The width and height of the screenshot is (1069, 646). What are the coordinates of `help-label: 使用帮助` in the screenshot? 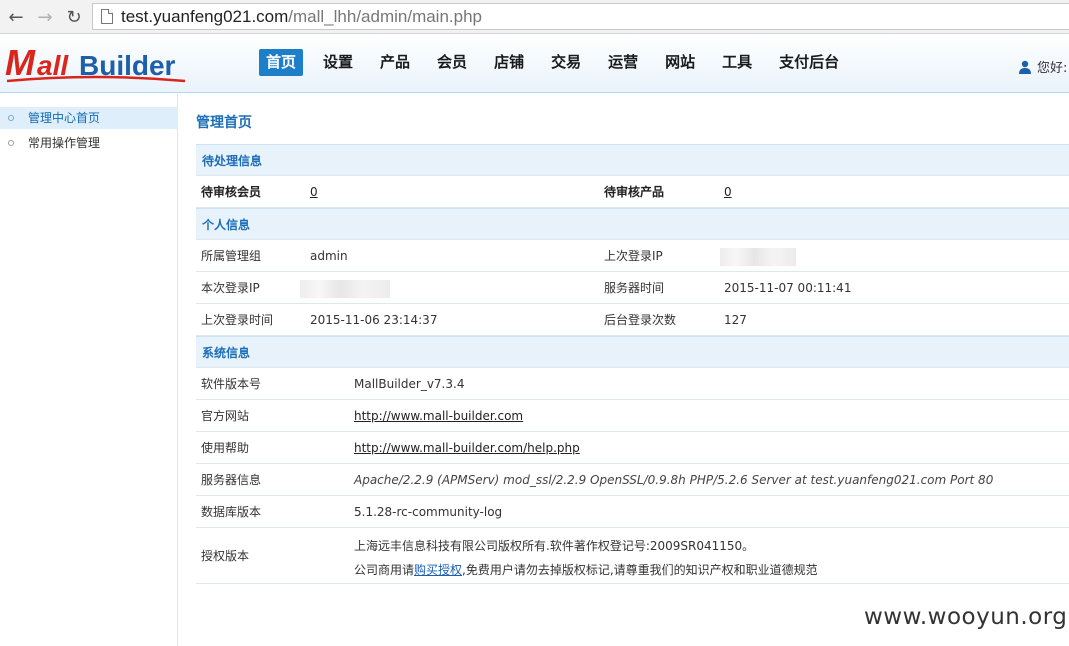 It's located at (225, 448).